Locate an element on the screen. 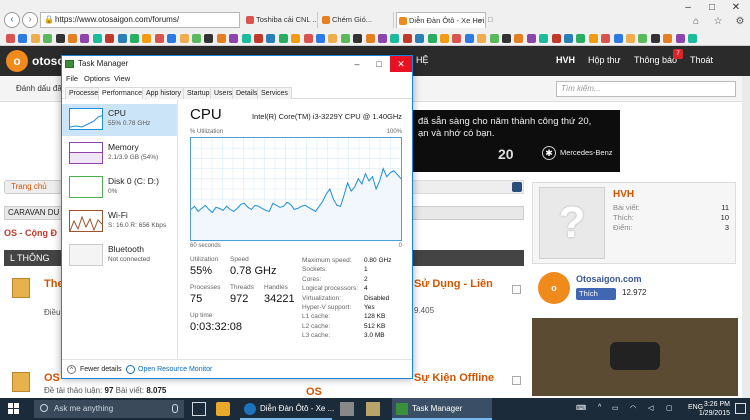 This screenshot has width=750, height=420. page-scrollbar is located at coordinates (746, 238).